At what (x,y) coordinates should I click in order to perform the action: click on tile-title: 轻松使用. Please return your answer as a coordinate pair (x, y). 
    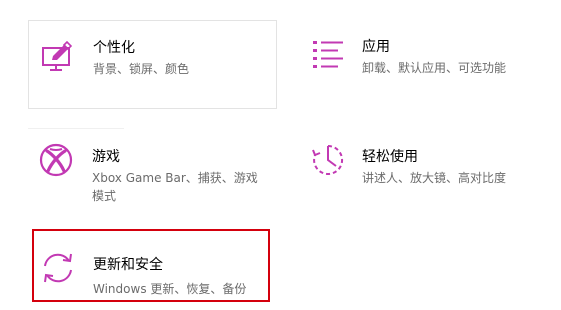
    Looking at the image, I should click on (390, 157).